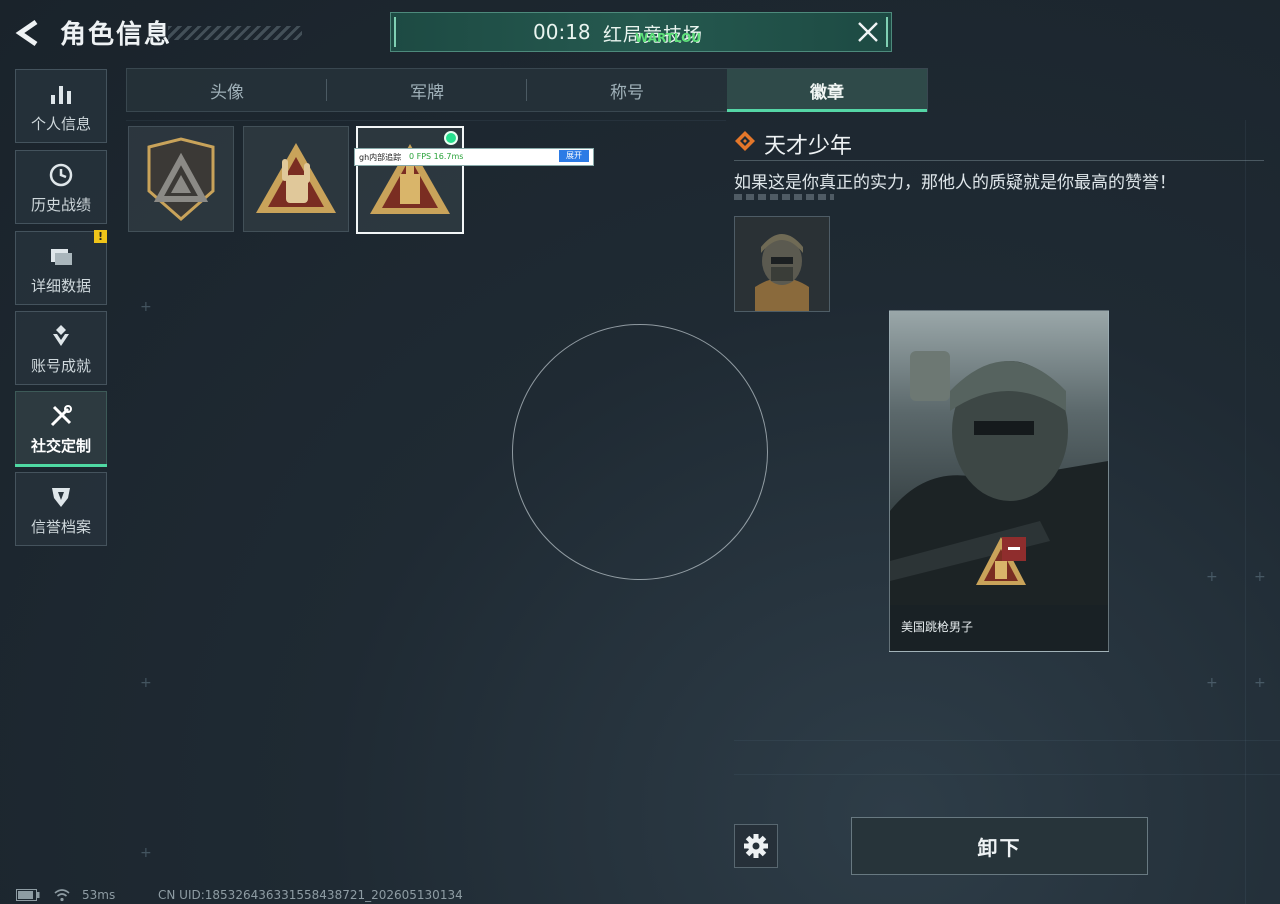 This screenshot has width=1280, height=904. What do you see at coordinates (62, 895) in the screenshot?
I see `wifi-icon` at bounding box center [62, 895].